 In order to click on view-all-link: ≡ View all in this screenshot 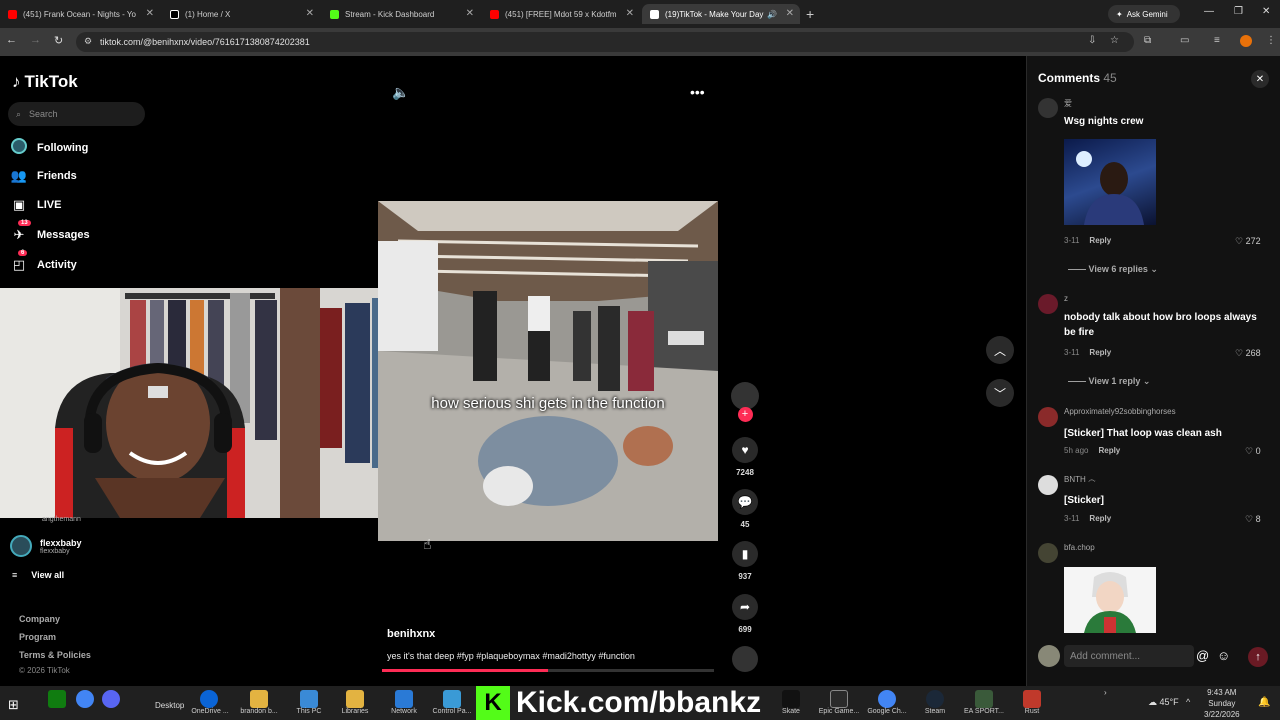, I will do `click(38, 575)`.